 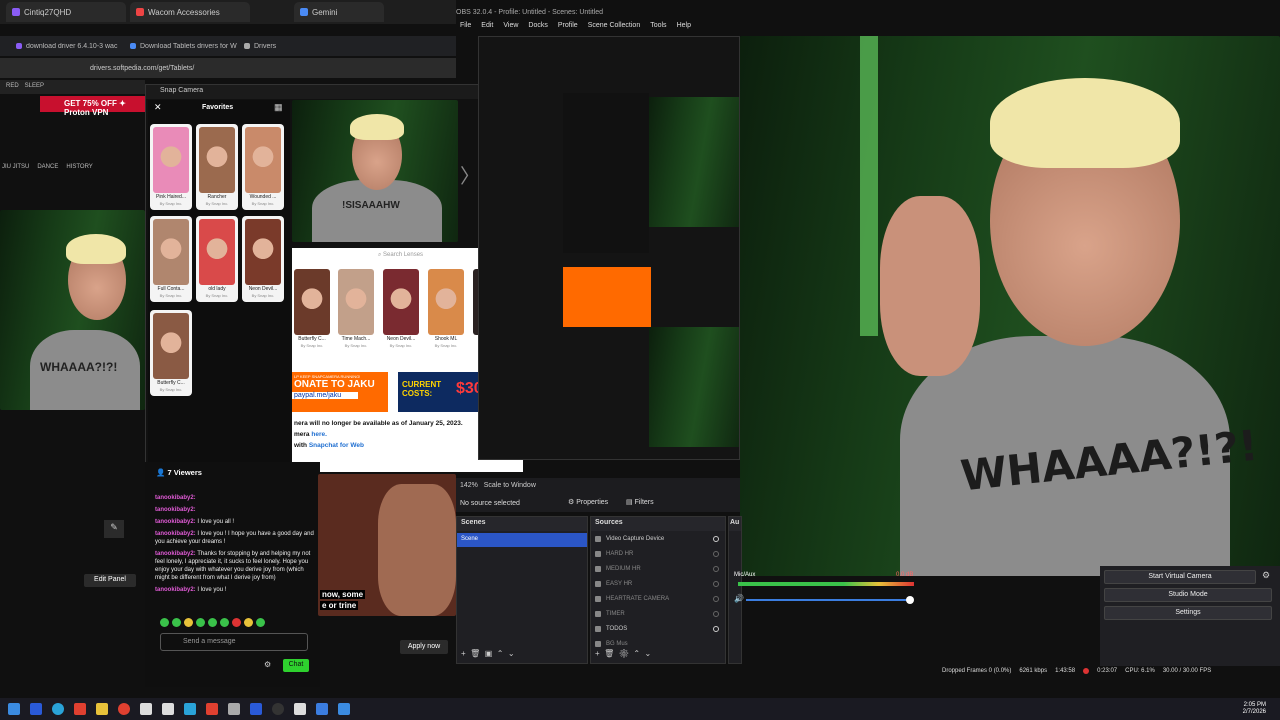 I want to click on source-item: MEDIUM HR, so click(x=658, y=568).